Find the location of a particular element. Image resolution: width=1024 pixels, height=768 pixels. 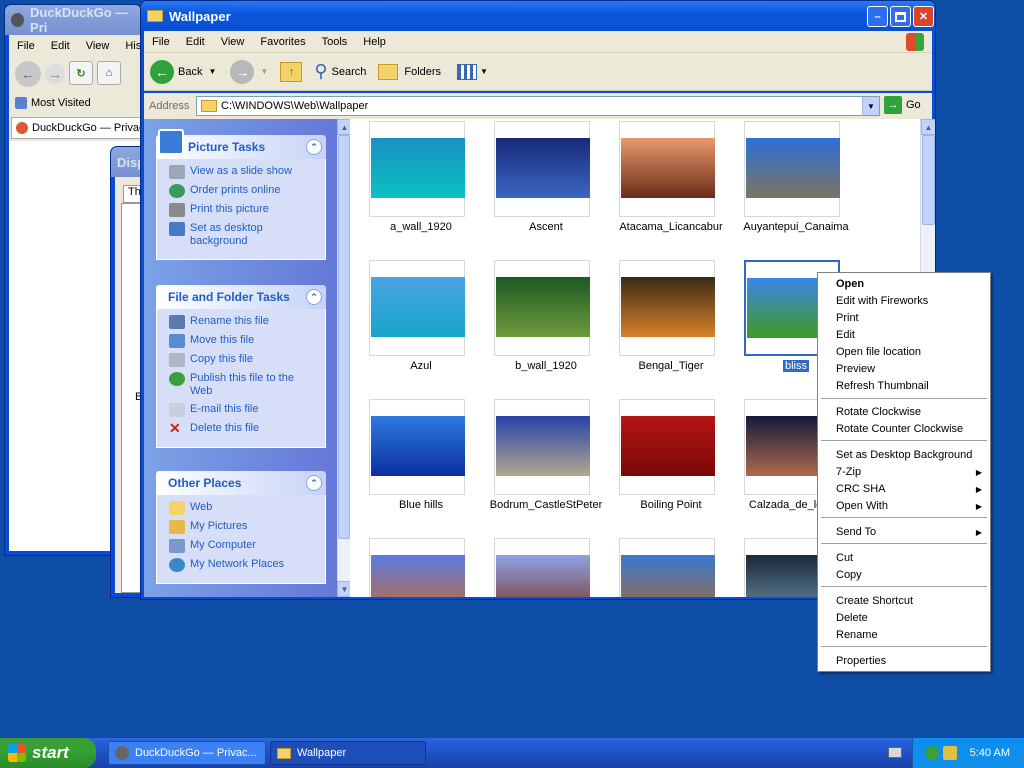

task-order-prints: Order prints online is located at coordinates (244, 191).